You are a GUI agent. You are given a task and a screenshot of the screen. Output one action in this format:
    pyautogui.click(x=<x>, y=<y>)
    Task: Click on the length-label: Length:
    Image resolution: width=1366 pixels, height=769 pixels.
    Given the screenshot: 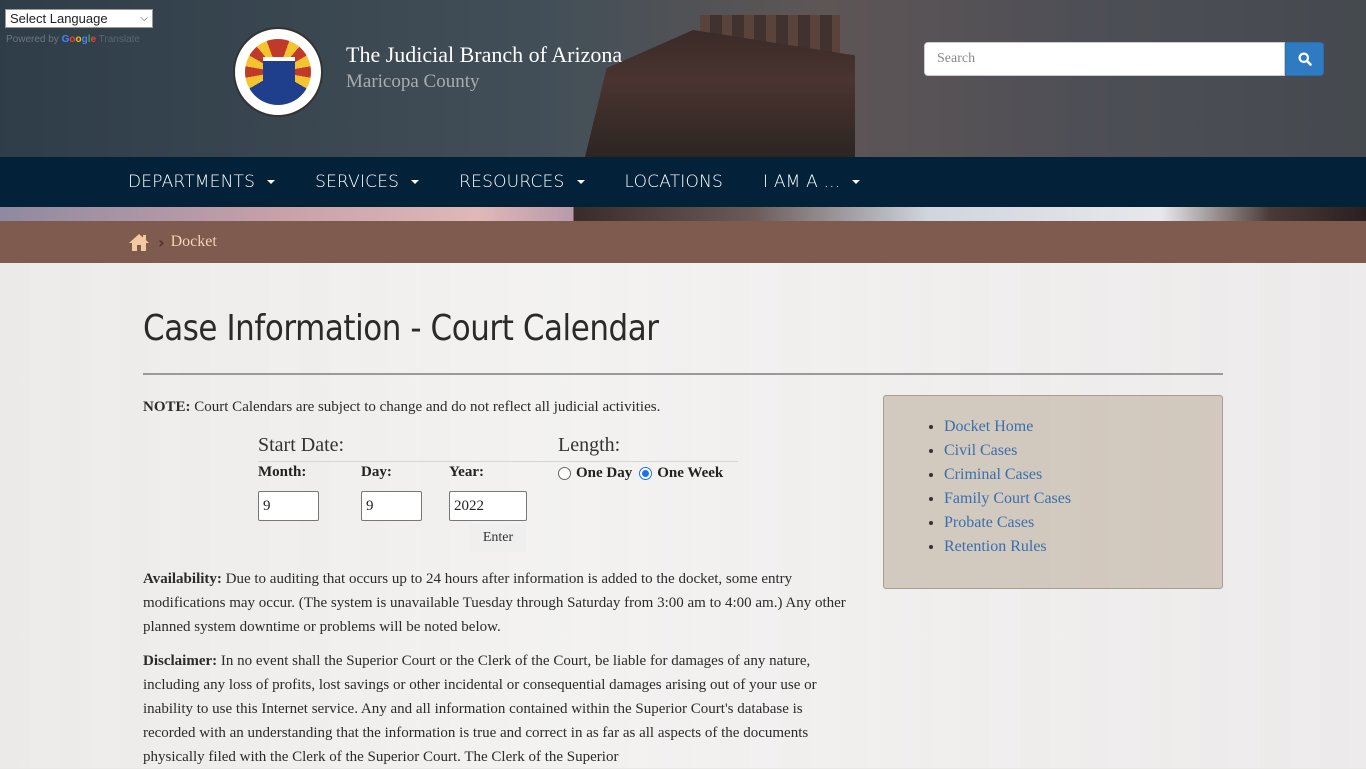 What is the action you would take?
    pyautogui.click(x=589, y=445)
    